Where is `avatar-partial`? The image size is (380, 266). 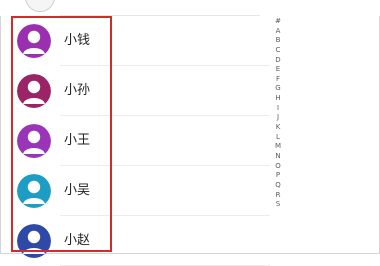
avatar-partial is located at coordinates (40, 6).